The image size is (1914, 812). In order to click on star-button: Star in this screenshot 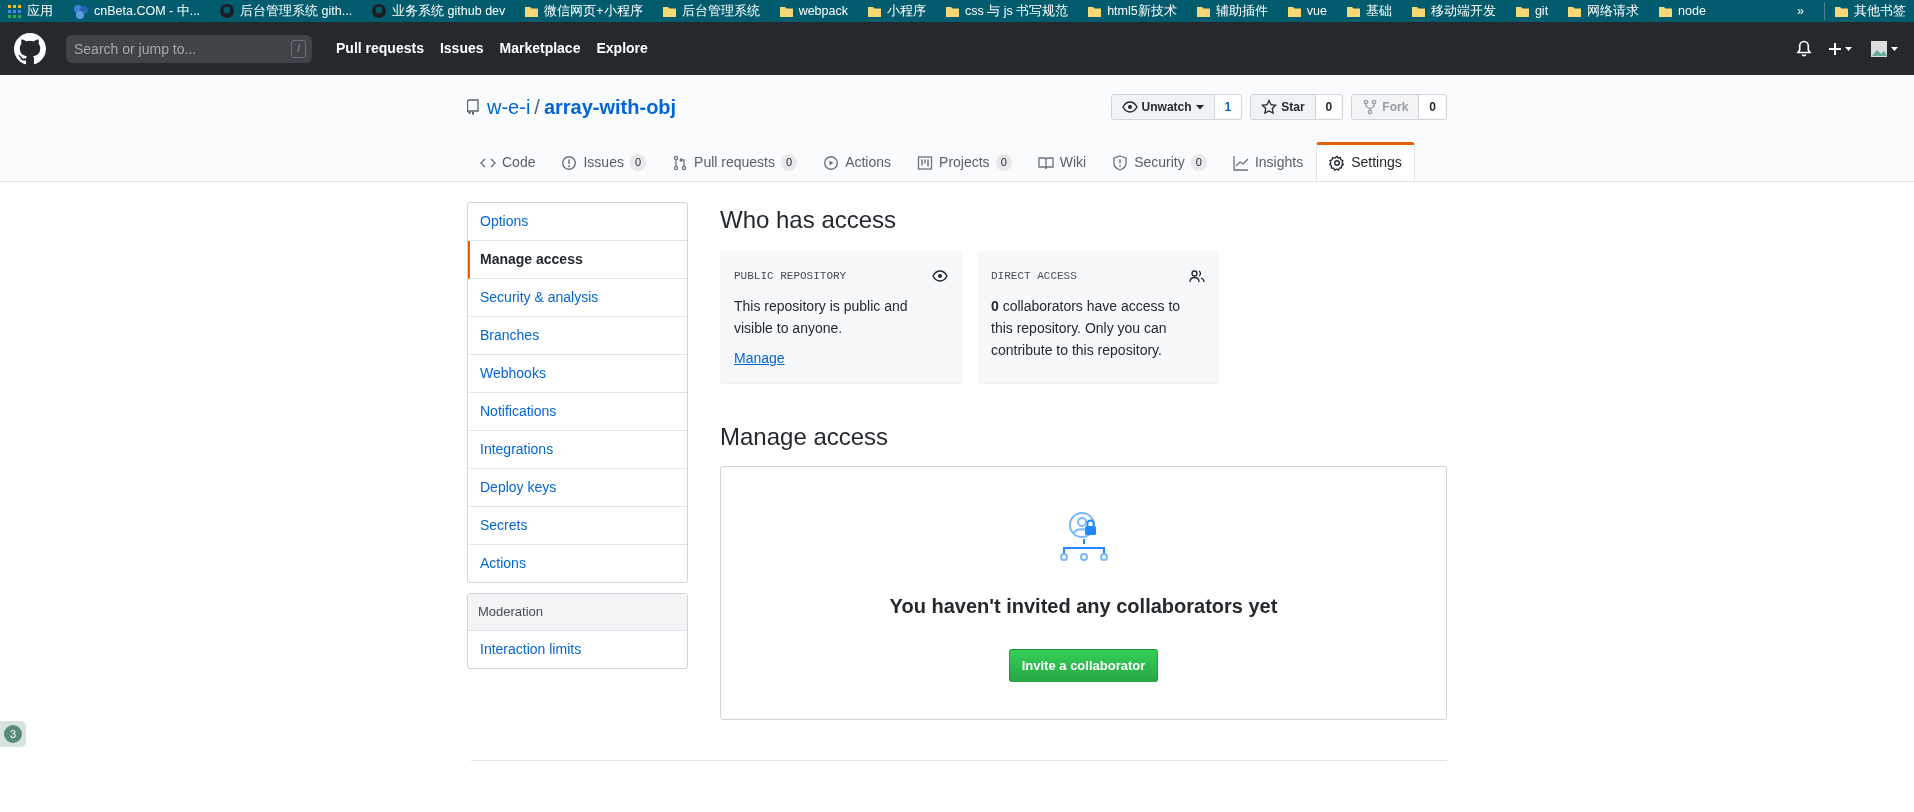, I will do `click(1283, 107)`.